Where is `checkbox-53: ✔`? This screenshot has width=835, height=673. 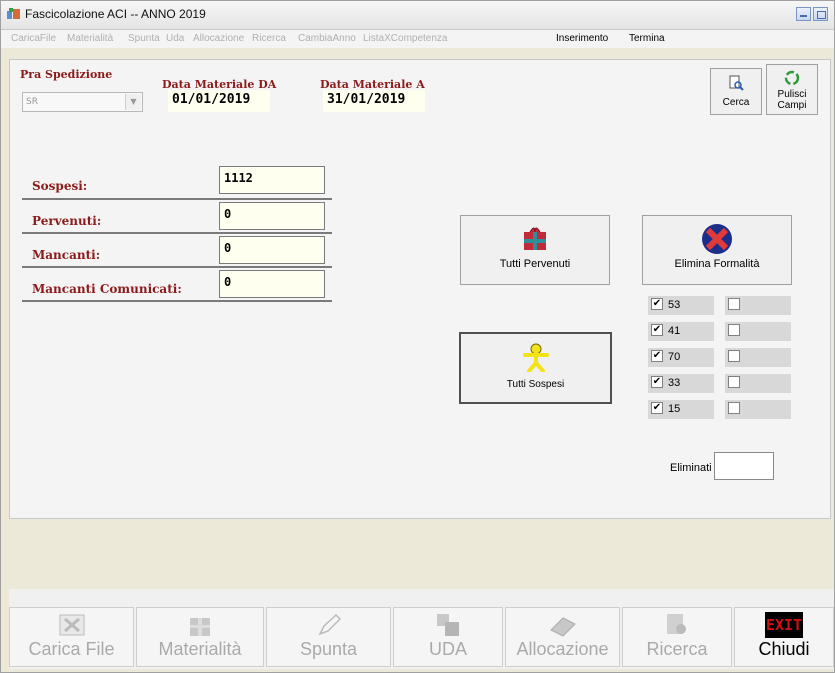 checkbox-53: ✔ is located at coordinates (657, 304).